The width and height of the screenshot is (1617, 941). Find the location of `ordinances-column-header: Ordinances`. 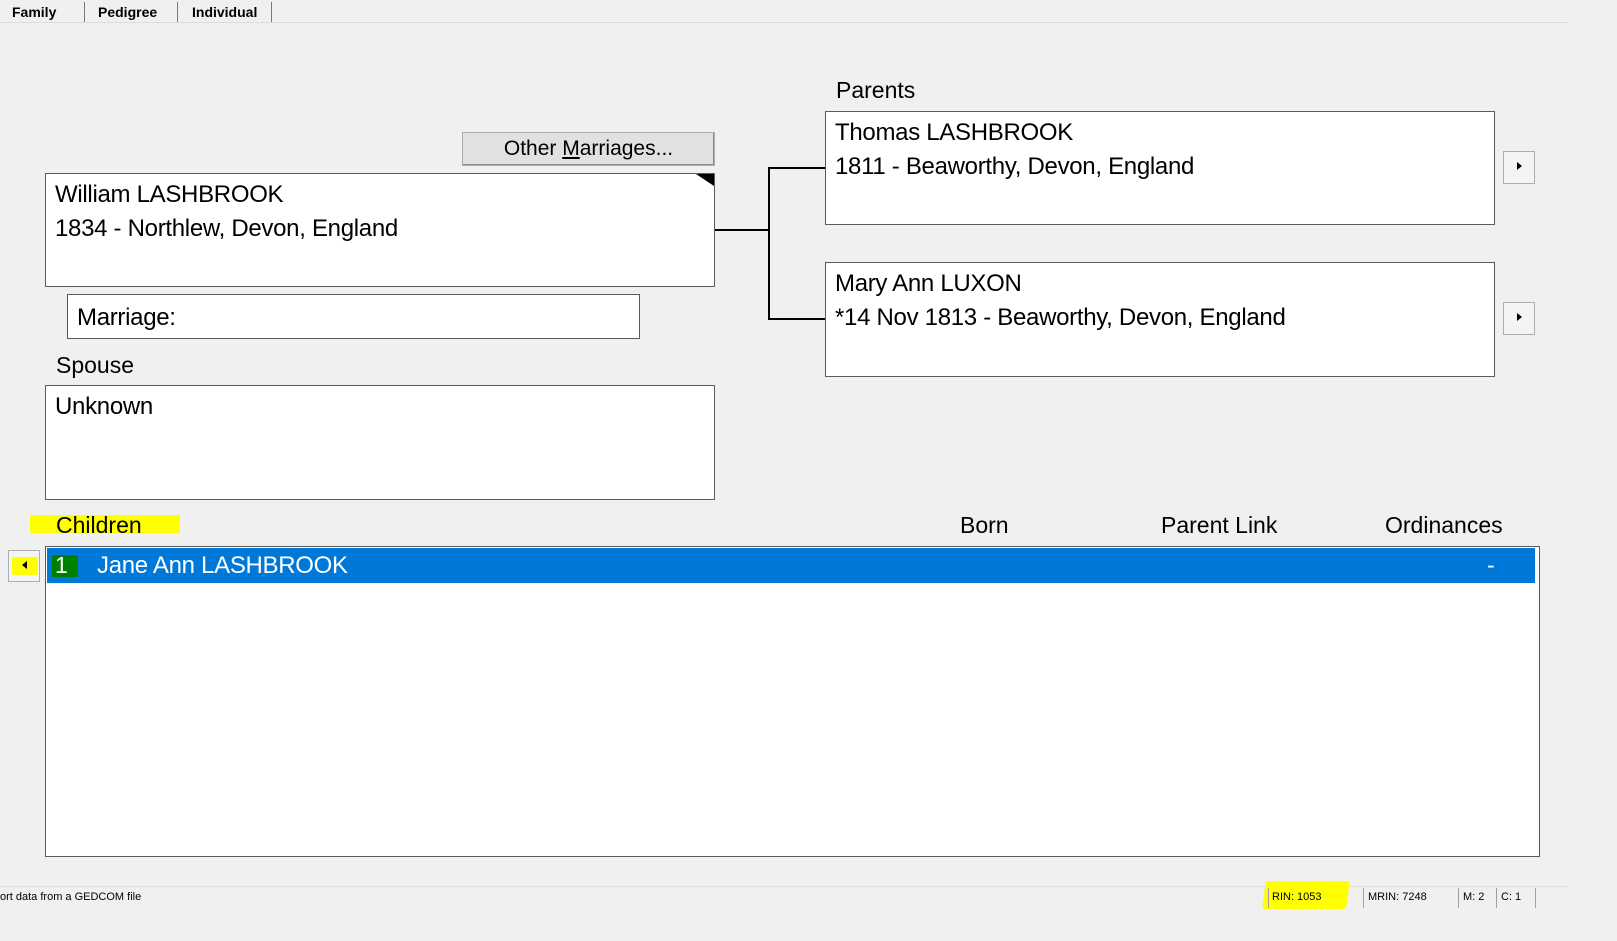

ordinances-column-header: Ordinances is located at coordinates (1444, 525).